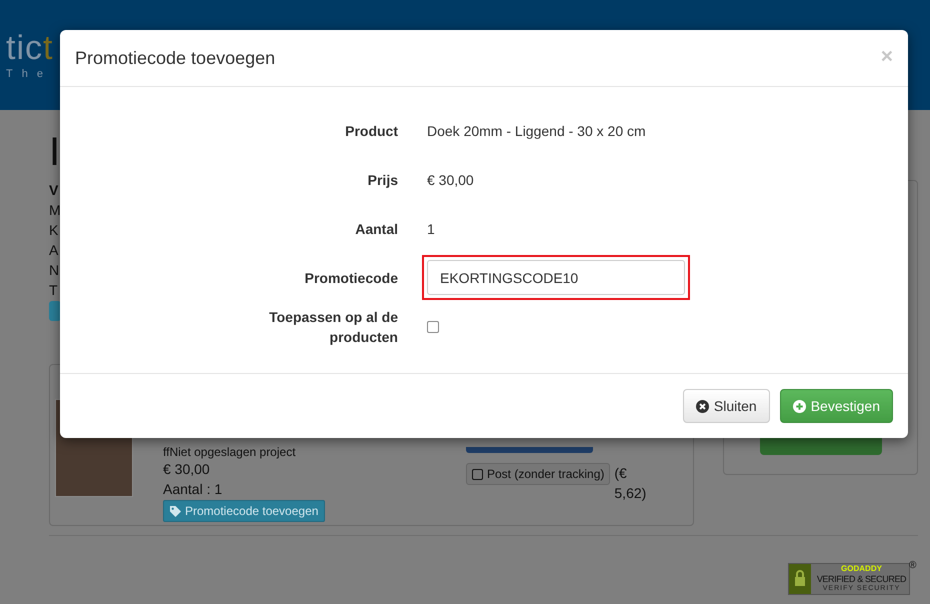 The image size is (930, 604). I want to click on field-value: 1, so click(431, 228).